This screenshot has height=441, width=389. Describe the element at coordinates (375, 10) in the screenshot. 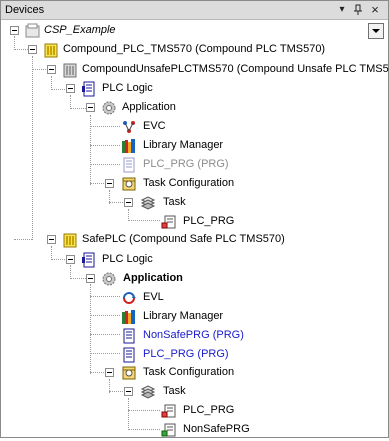

I see `close-icon: ×` at that location.